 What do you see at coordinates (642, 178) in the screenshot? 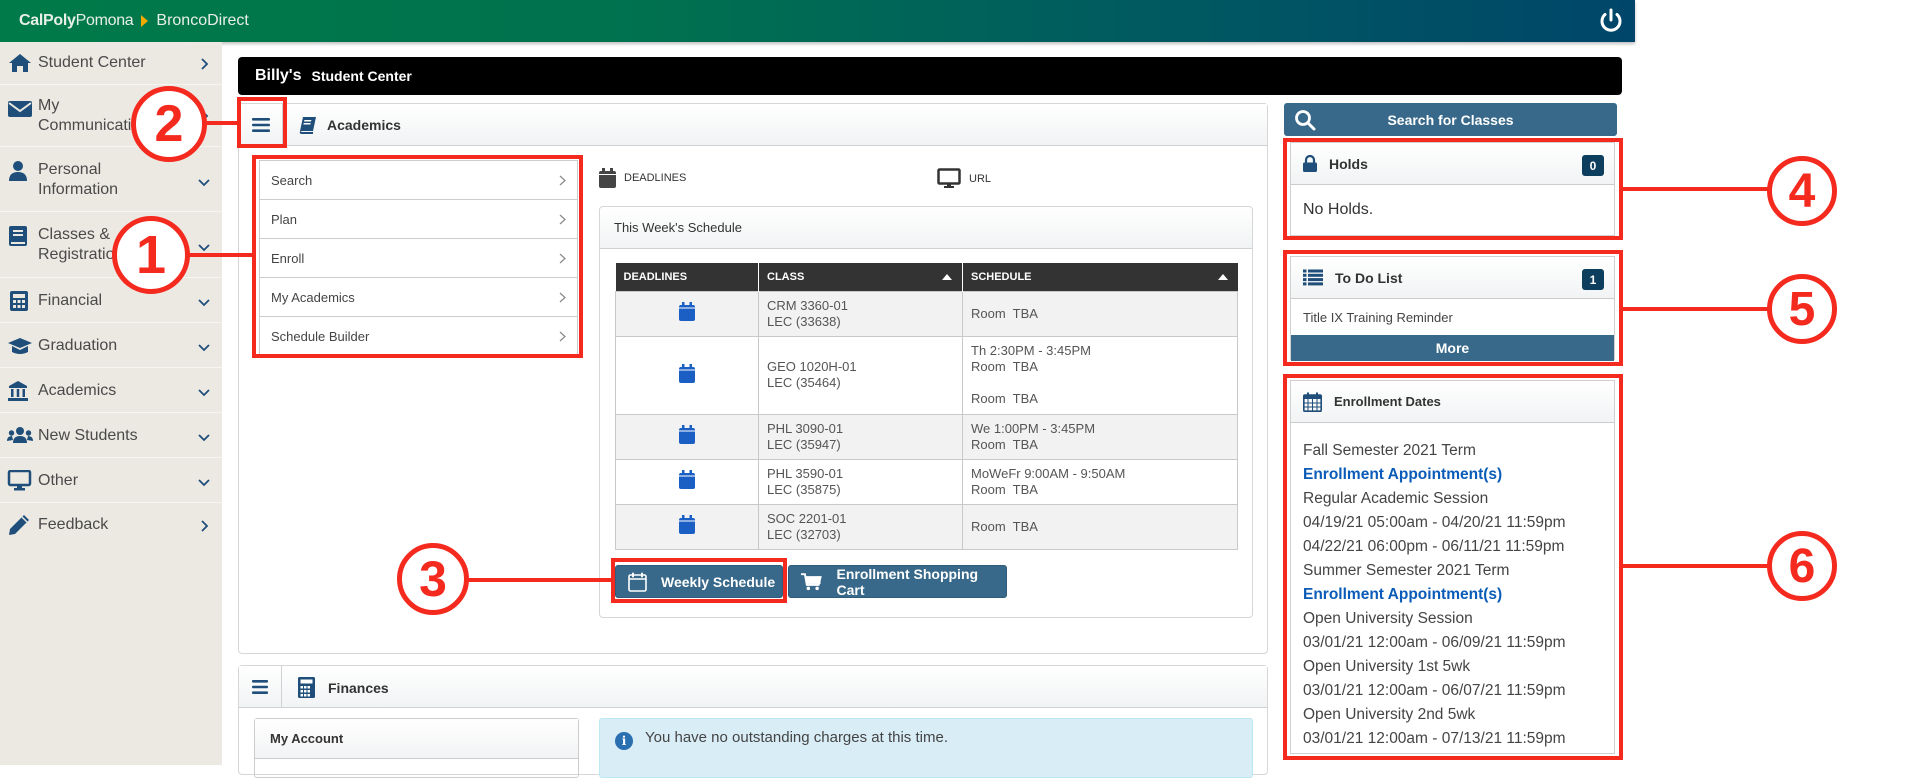
I see `deadlines-link: DEADLINES` at bounding box center [642, 178].